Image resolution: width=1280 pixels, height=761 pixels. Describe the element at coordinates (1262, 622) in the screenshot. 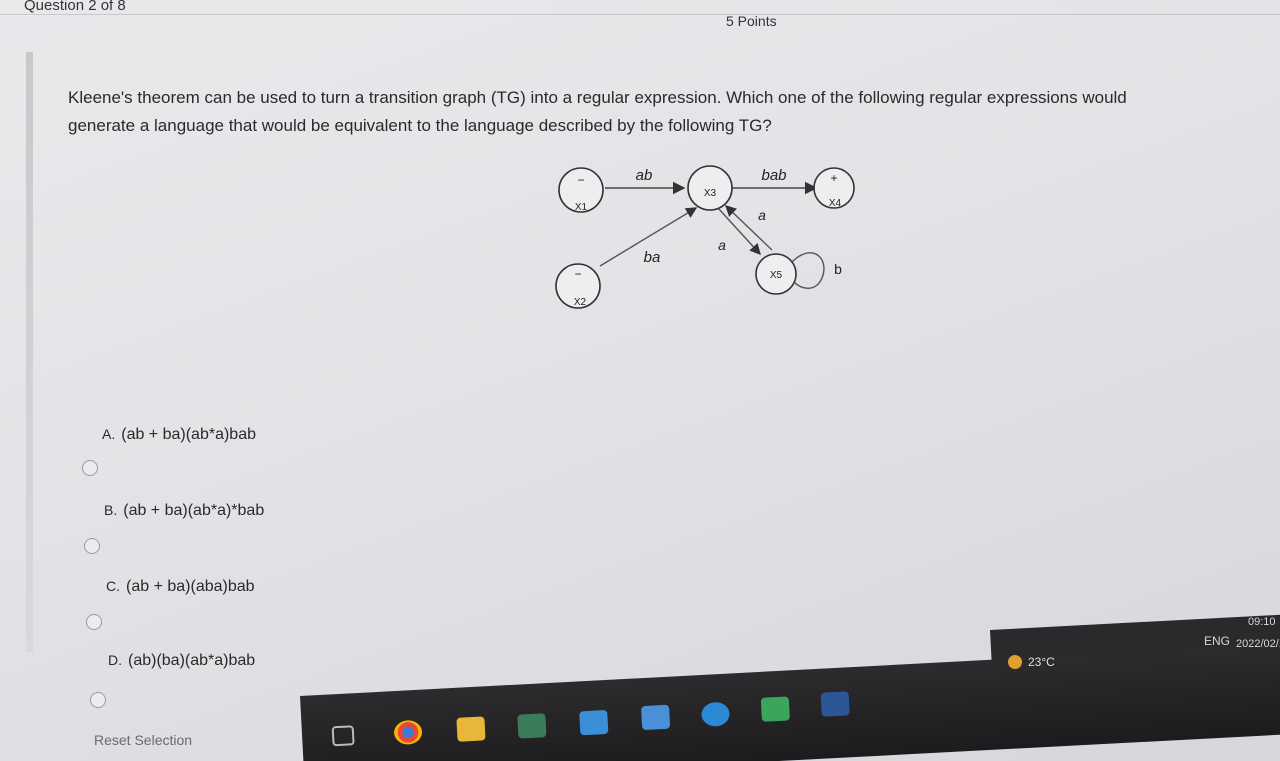

I see `clock-time: 09:10` at that location.